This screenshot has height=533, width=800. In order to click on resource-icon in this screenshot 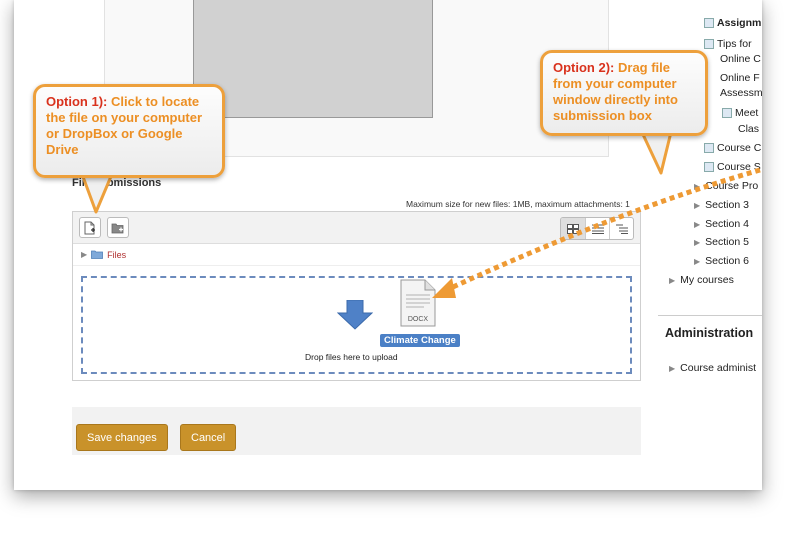, I will do `click(709, 167)`.